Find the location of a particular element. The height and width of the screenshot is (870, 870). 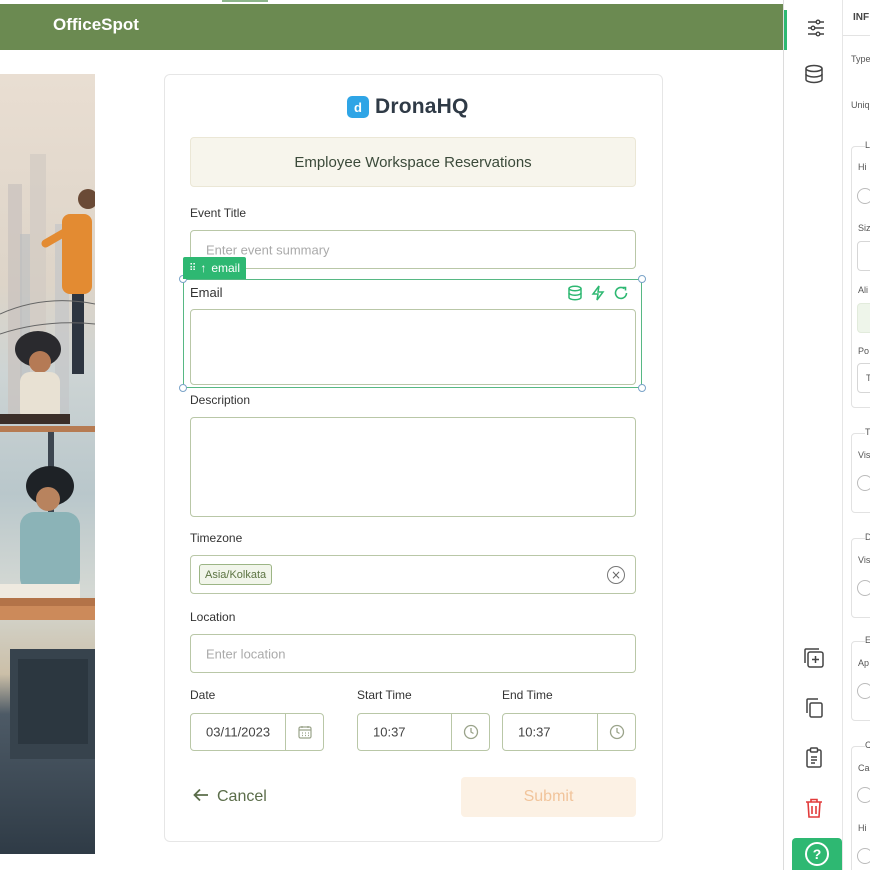

prop-input: T is located at coordinates (863, 378).